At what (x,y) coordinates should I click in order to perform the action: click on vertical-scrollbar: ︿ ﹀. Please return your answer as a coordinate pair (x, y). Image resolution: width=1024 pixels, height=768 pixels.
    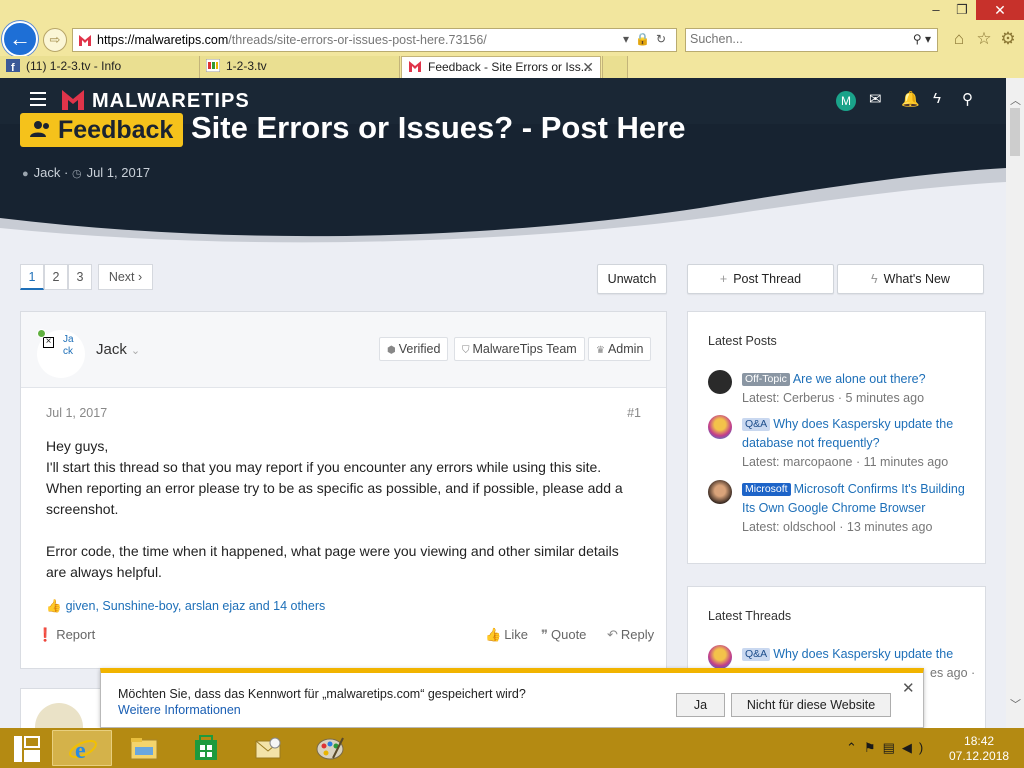
    Looking at the image, I should click on (1015, 403).